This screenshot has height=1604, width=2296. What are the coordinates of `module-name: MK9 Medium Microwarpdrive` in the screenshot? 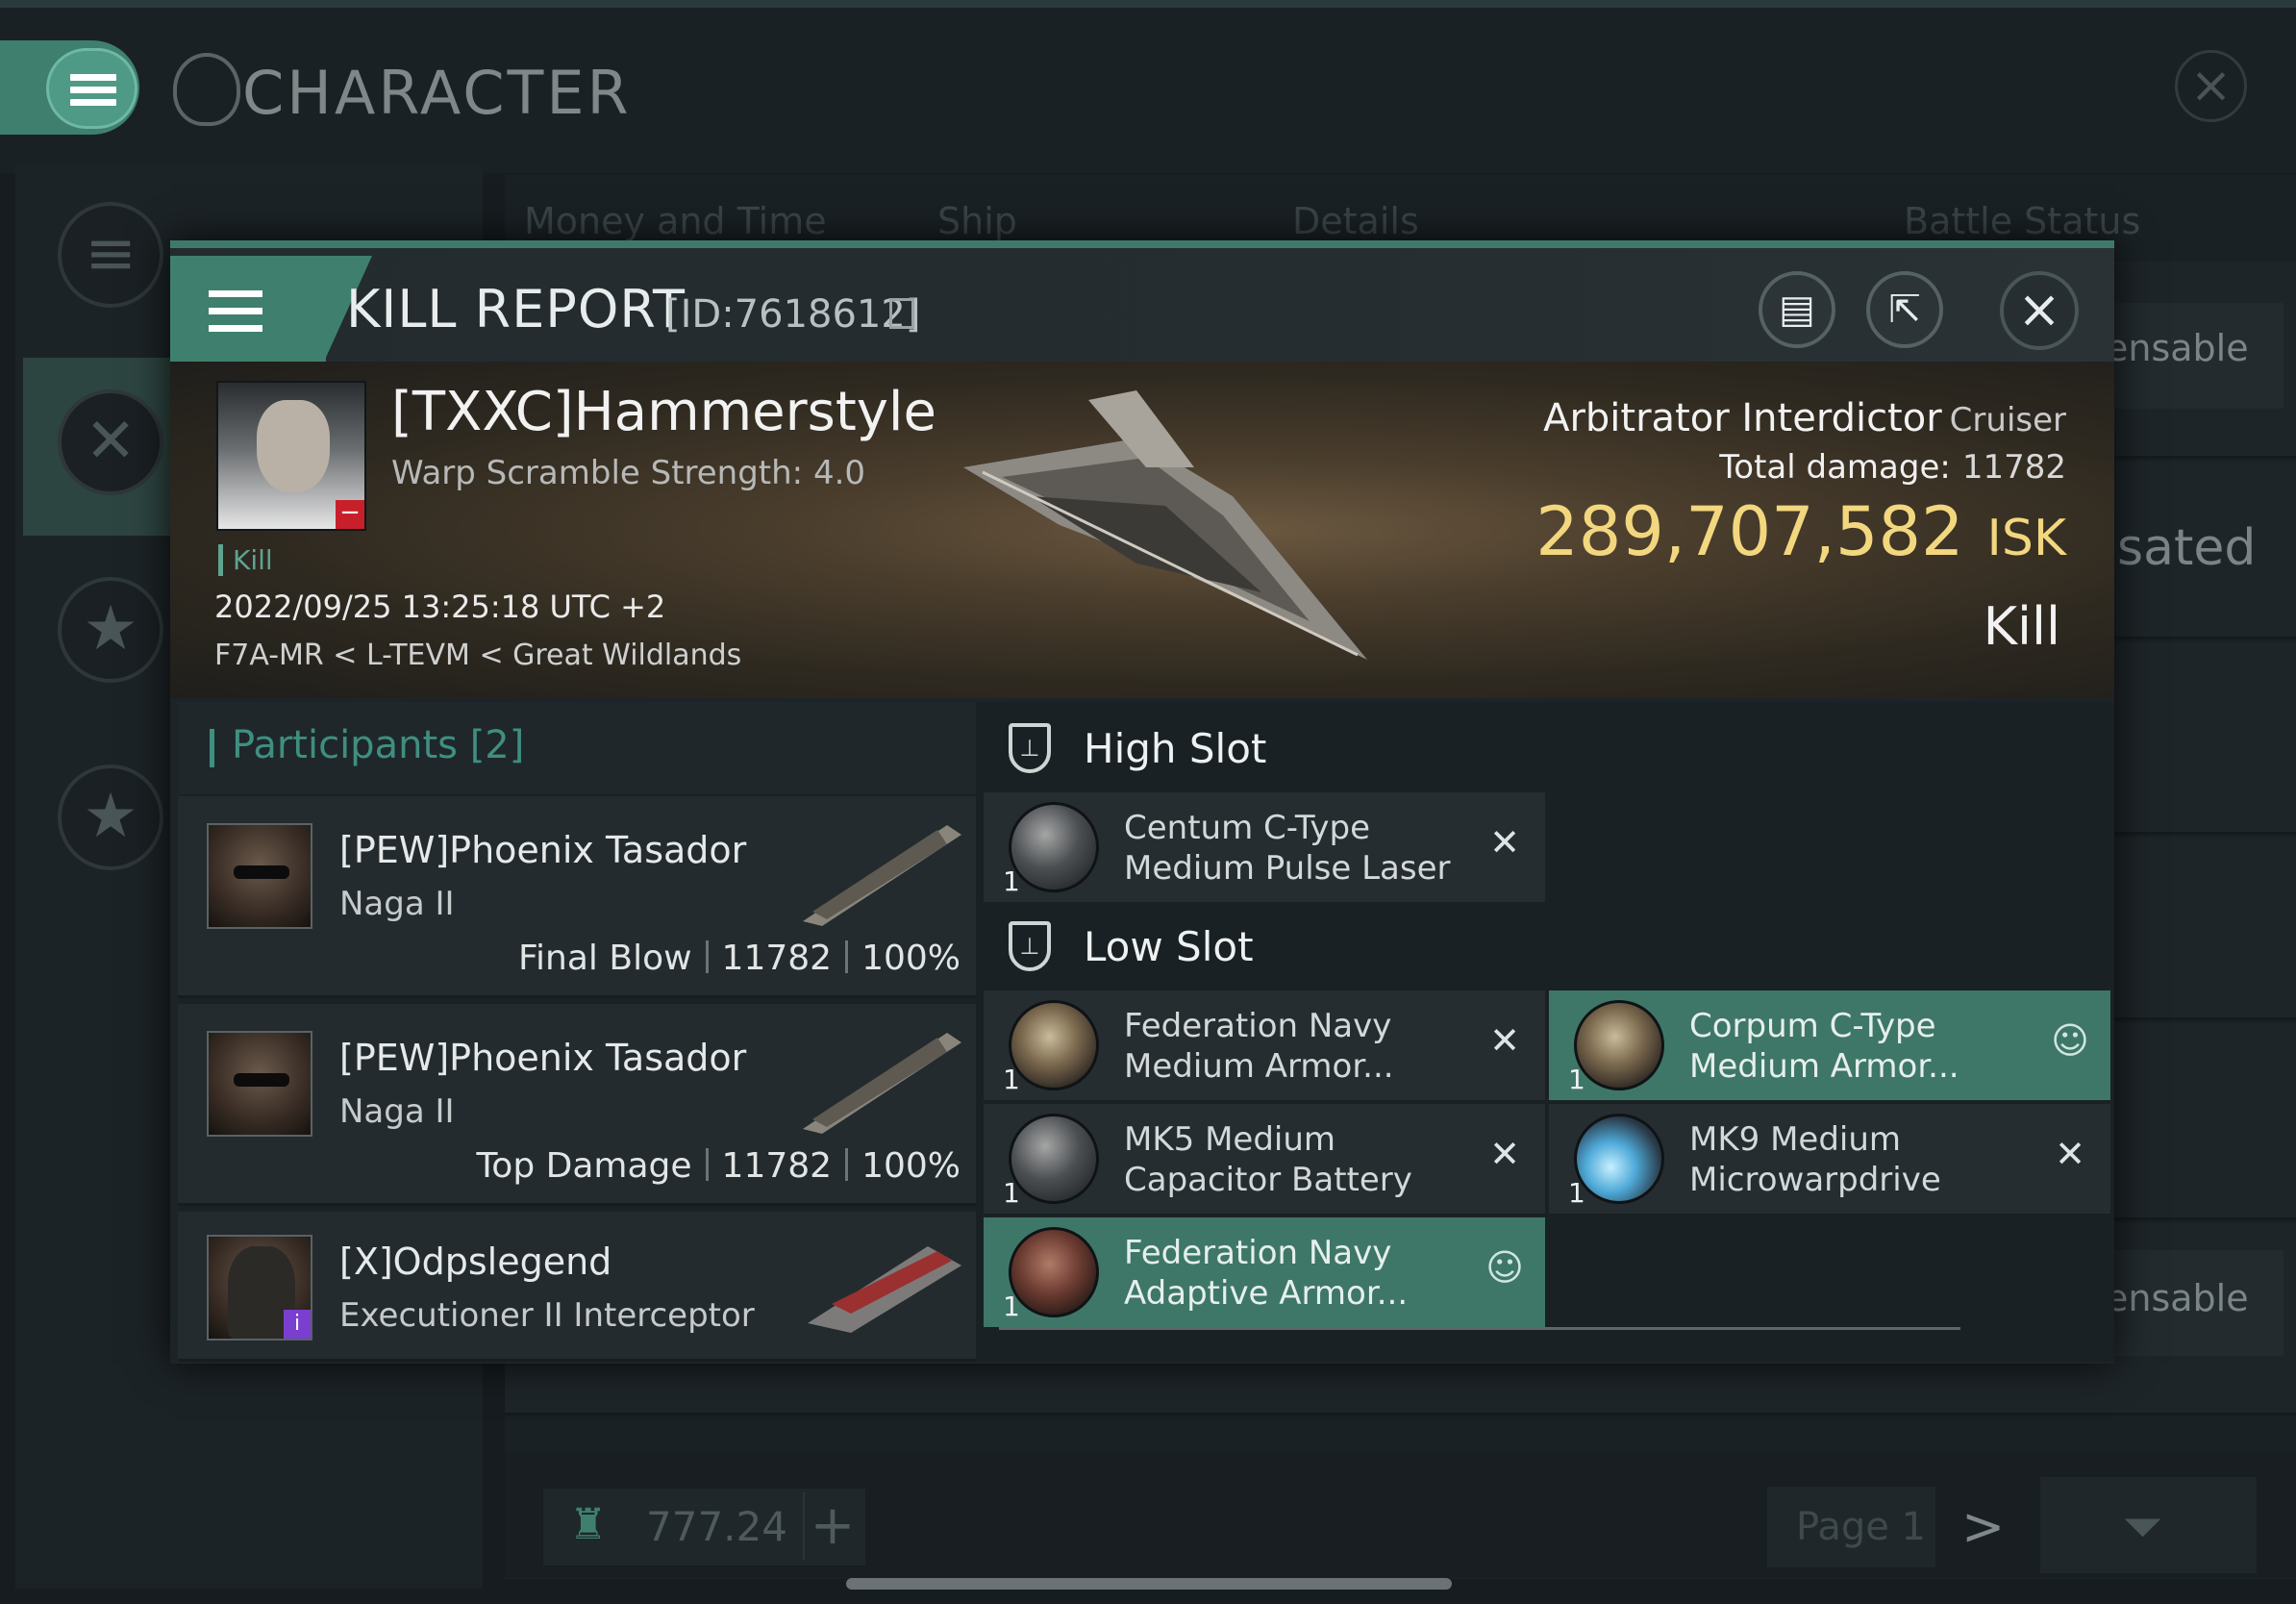 It's located at (1815, 1159).